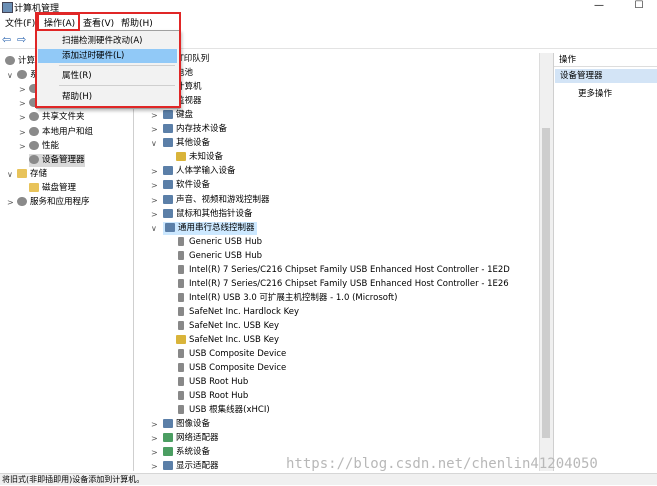 The width and height of the screenshot is (657, 486). What do you see at coordinates (21, 39) in the screenshot?
I see `forward-arrow-icon: ⇨` at bounding box center [21, 39].